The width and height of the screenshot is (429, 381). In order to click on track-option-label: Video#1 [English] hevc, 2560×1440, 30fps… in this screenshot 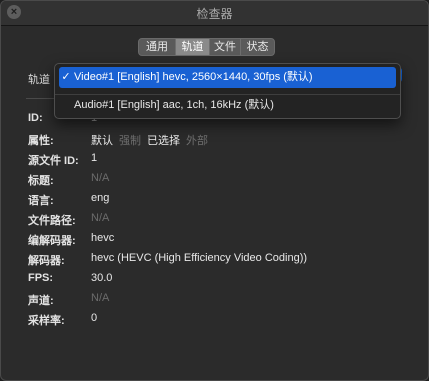, I will do `click(193, 77)`.